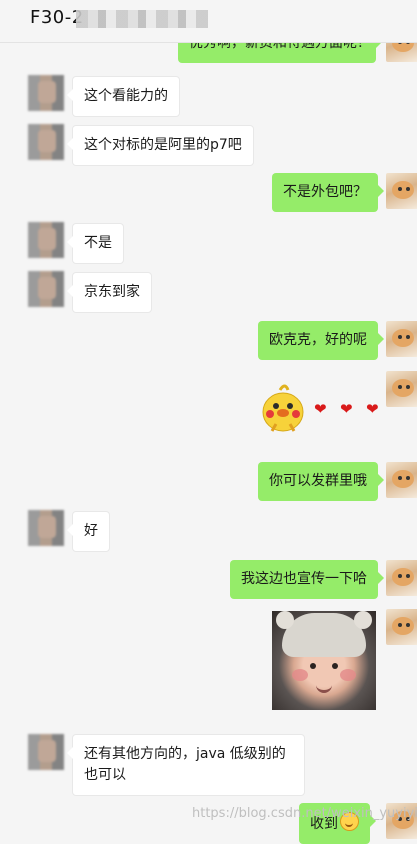 The image size is (417, 844). What do you see at coordinates (283, 406) in the screenshot?
I see `chick-sticker` at bounding box center [283, 406].